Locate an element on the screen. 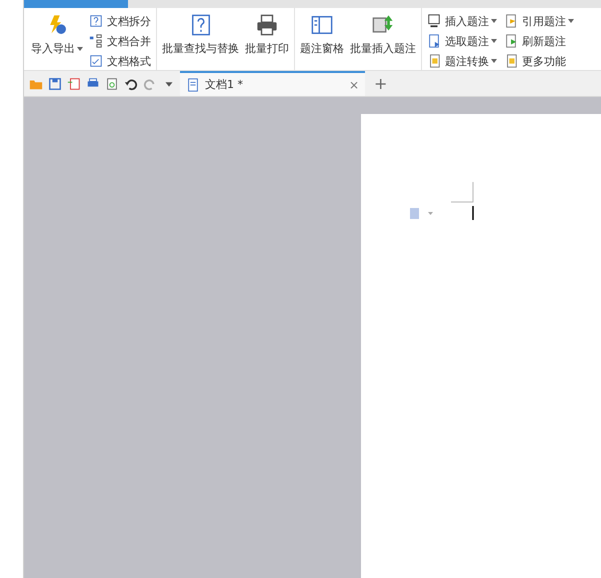 The image size is (601, 578). document-tab: 文档1 * × is located at coordinates (272, 83).